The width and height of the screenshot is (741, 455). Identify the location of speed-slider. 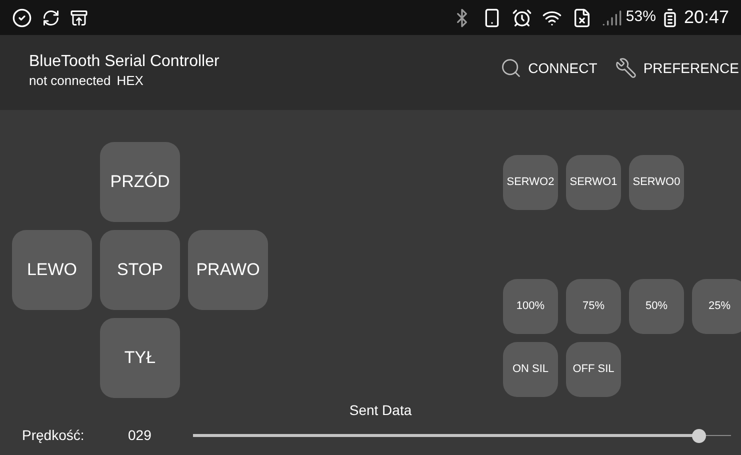
(462, 436).